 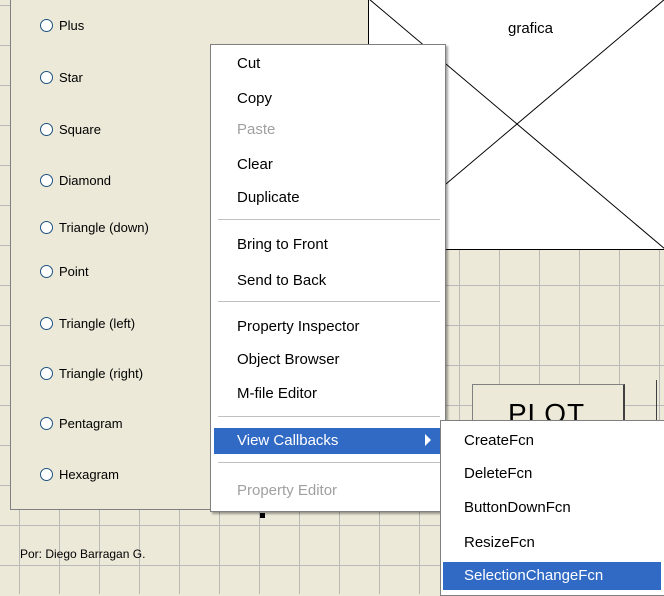 What do you see at coordinates (534, 575) in the screenshot?
I see `submenu-item-selectionchangefcn-label: SelectionChangeFcn` at bounding box center [534, 575].